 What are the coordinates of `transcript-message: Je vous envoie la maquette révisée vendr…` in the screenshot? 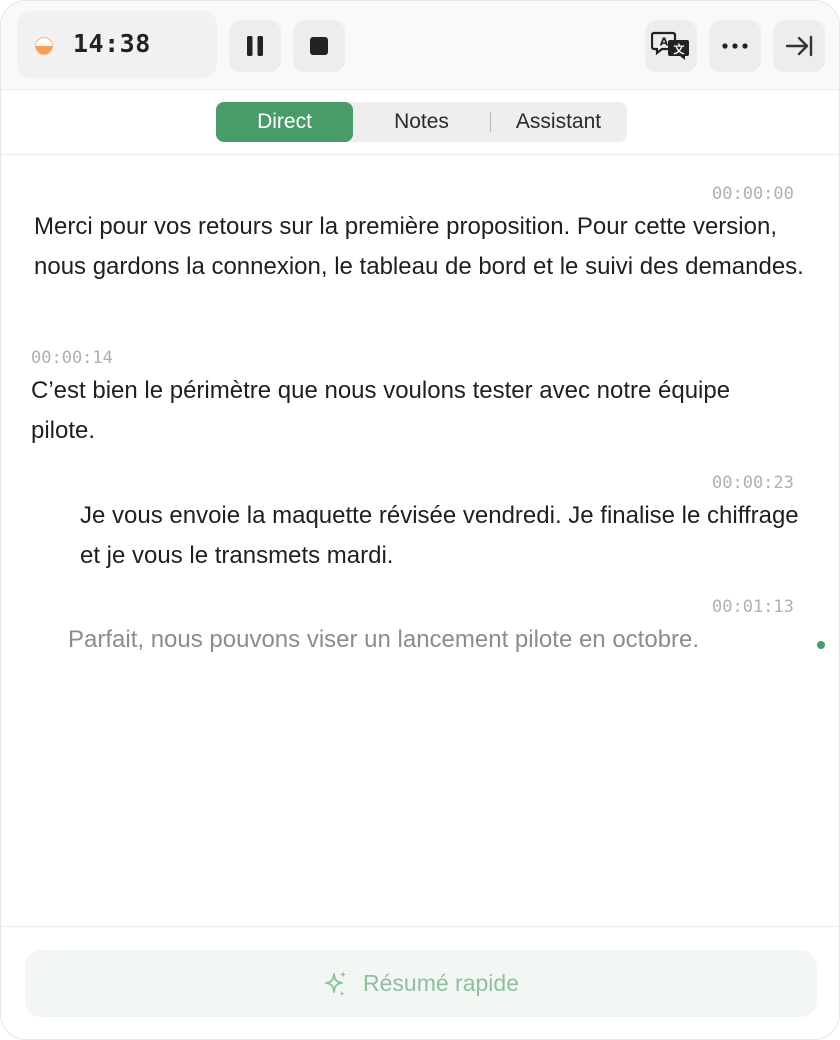 It's located at (439, 535).